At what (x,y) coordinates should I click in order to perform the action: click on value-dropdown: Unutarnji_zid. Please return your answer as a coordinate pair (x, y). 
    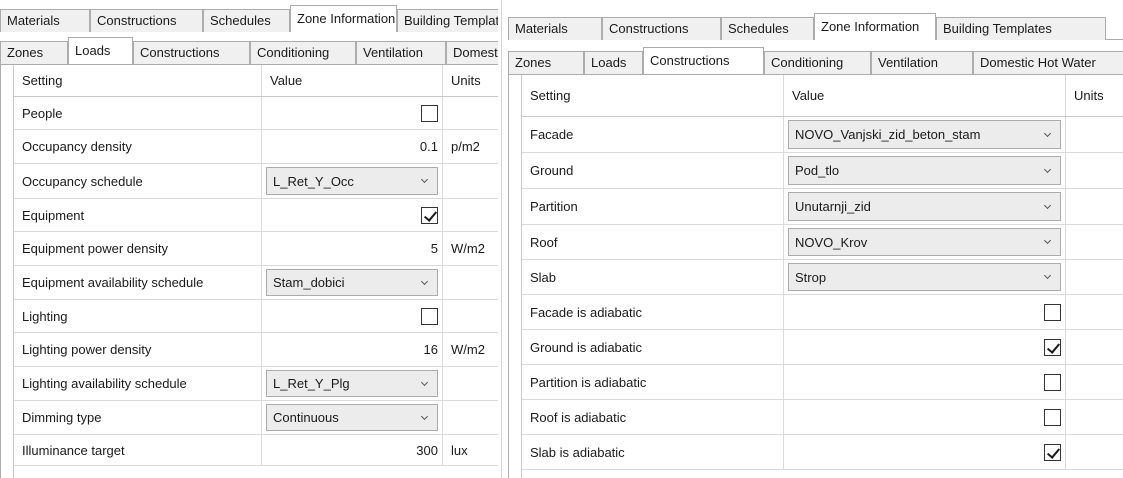
    Looking at the image, I should click on (924, 206).